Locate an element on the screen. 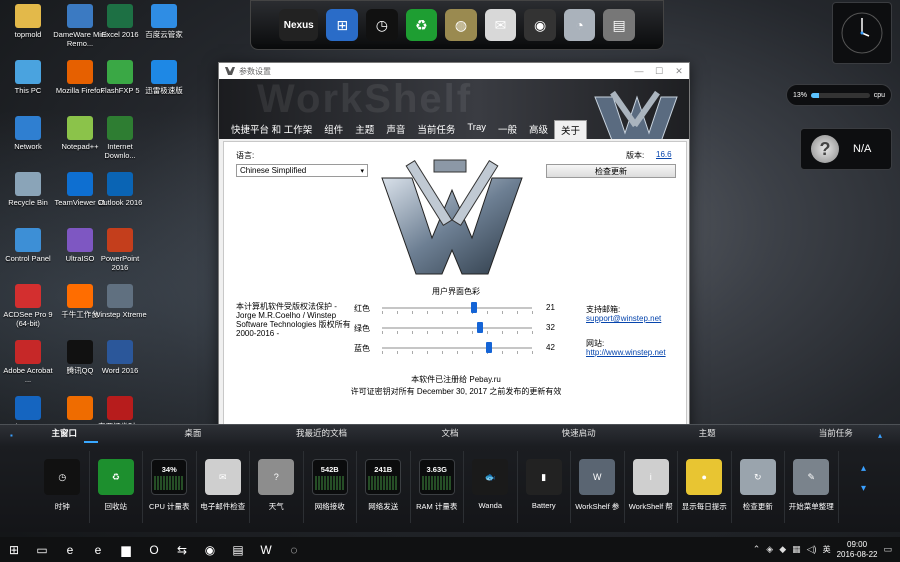 The image size is (900, 562). ime-indicator: 英 is located at coordinates (827, 549).